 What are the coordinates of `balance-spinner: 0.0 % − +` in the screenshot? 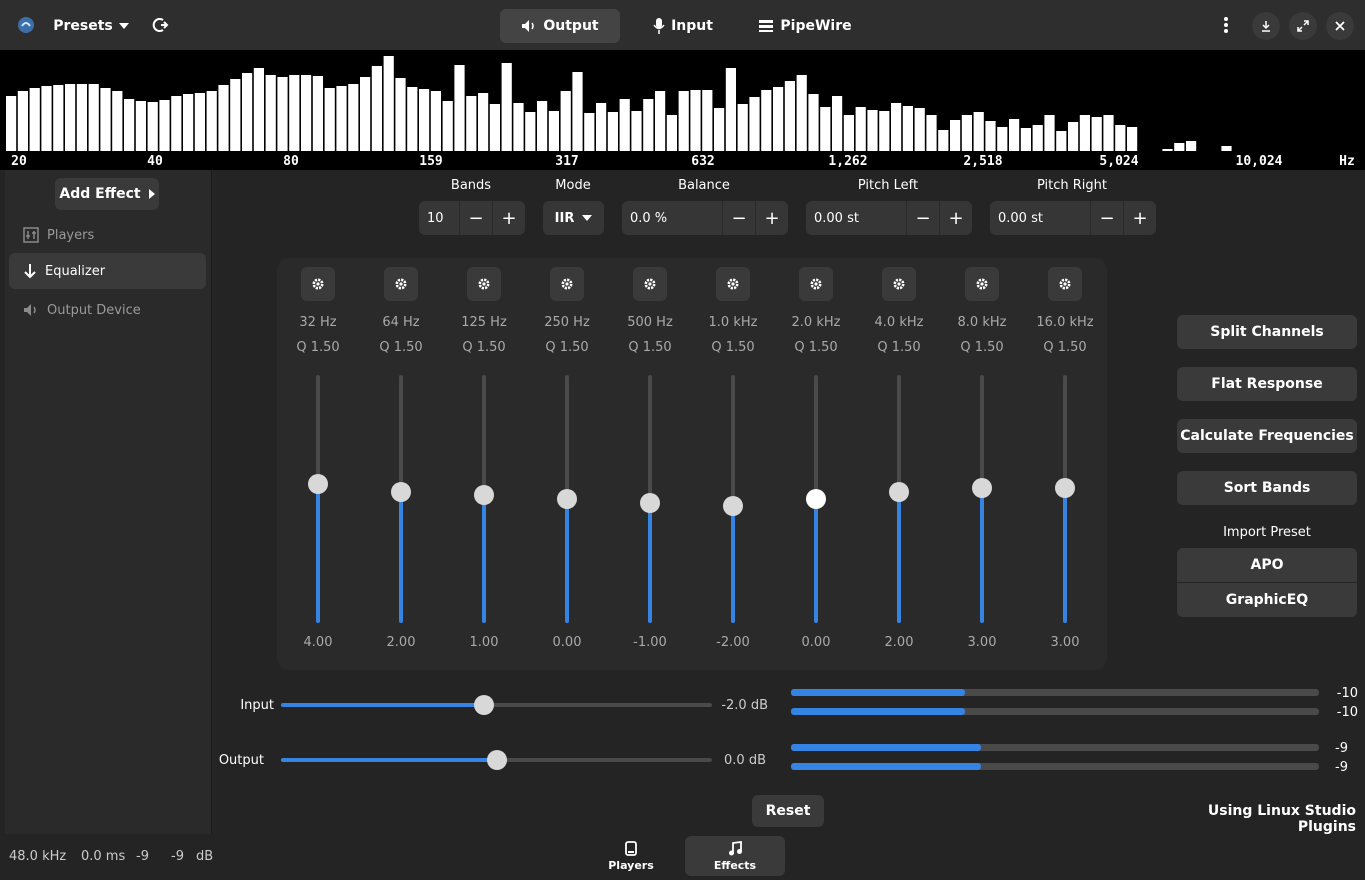 It's located at (705, 218).